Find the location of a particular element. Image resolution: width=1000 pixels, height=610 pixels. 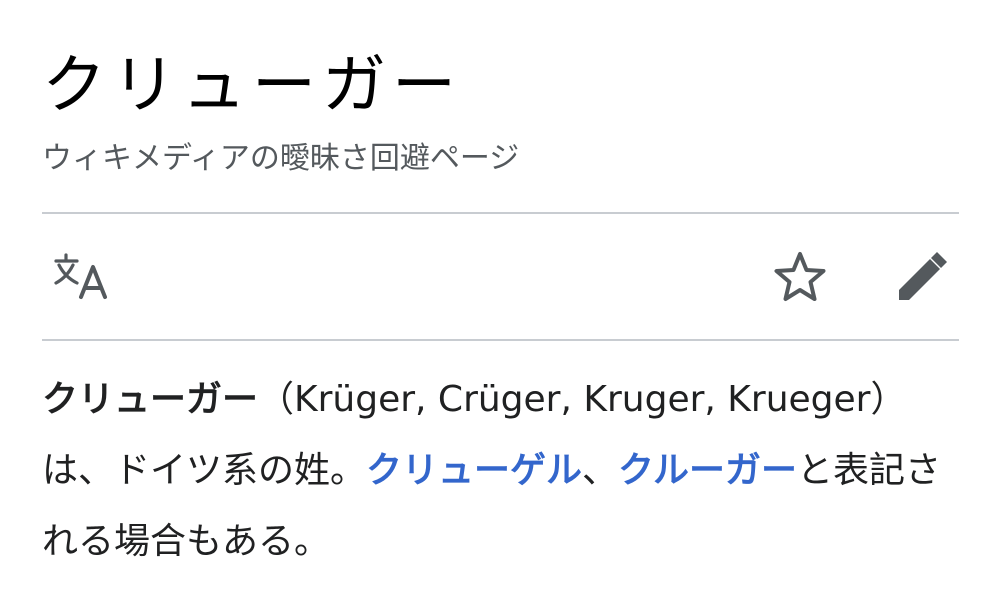

translate-icon is located at coordinates (80, 276).